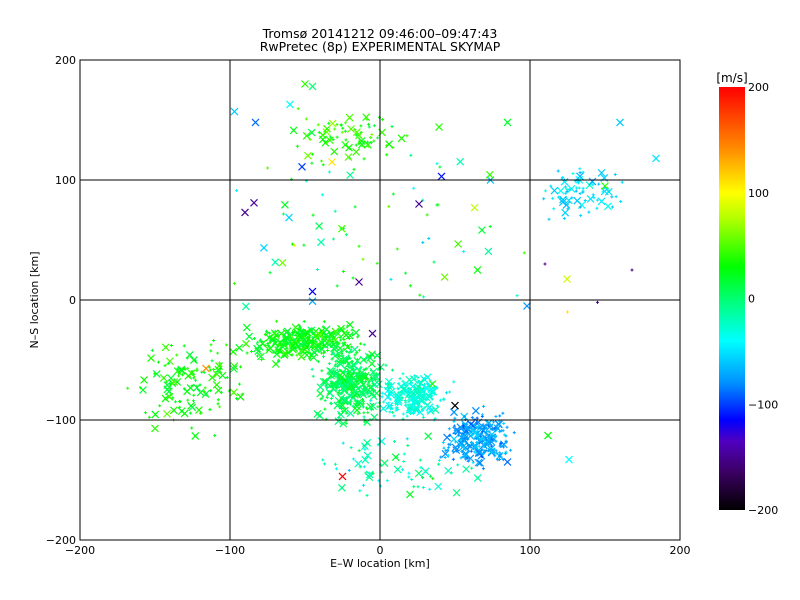  Describe the element at coordinates (763, 510) in the screenshot. I see `colorbar-tick-label: −200` at that location.